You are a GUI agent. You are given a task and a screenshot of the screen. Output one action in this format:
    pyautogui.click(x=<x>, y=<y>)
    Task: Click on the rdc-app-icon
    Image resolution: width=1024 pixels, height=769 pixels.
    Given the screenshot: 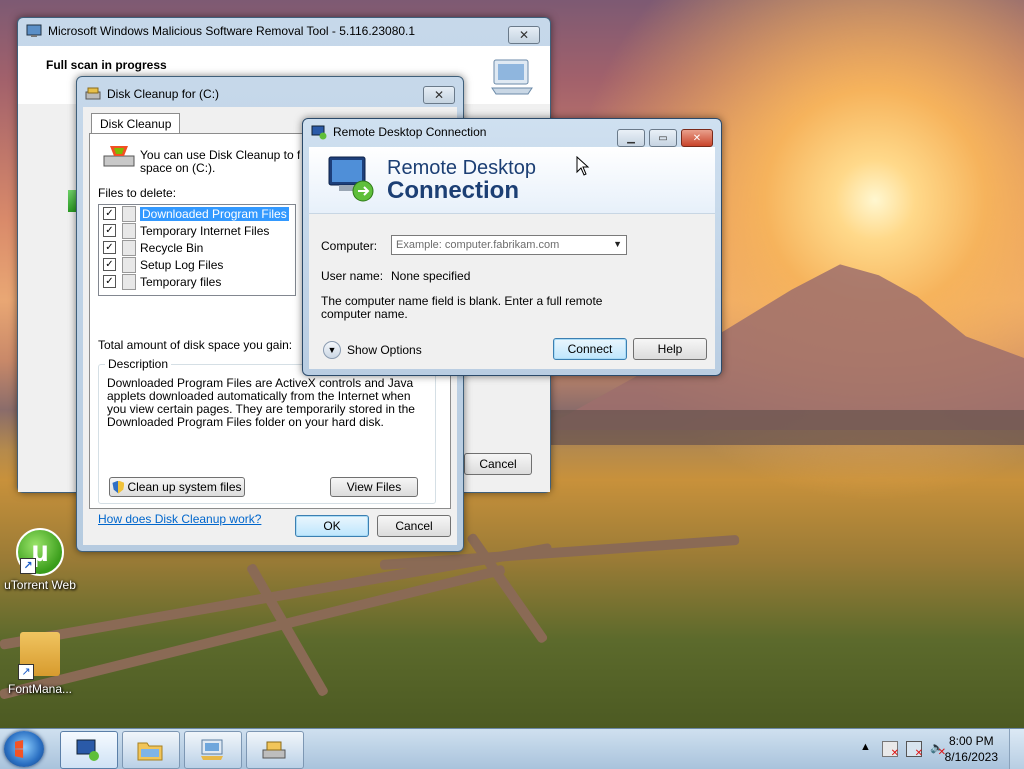 What is the action you would take?
    pyautogui.click(x=319, y=132)
    